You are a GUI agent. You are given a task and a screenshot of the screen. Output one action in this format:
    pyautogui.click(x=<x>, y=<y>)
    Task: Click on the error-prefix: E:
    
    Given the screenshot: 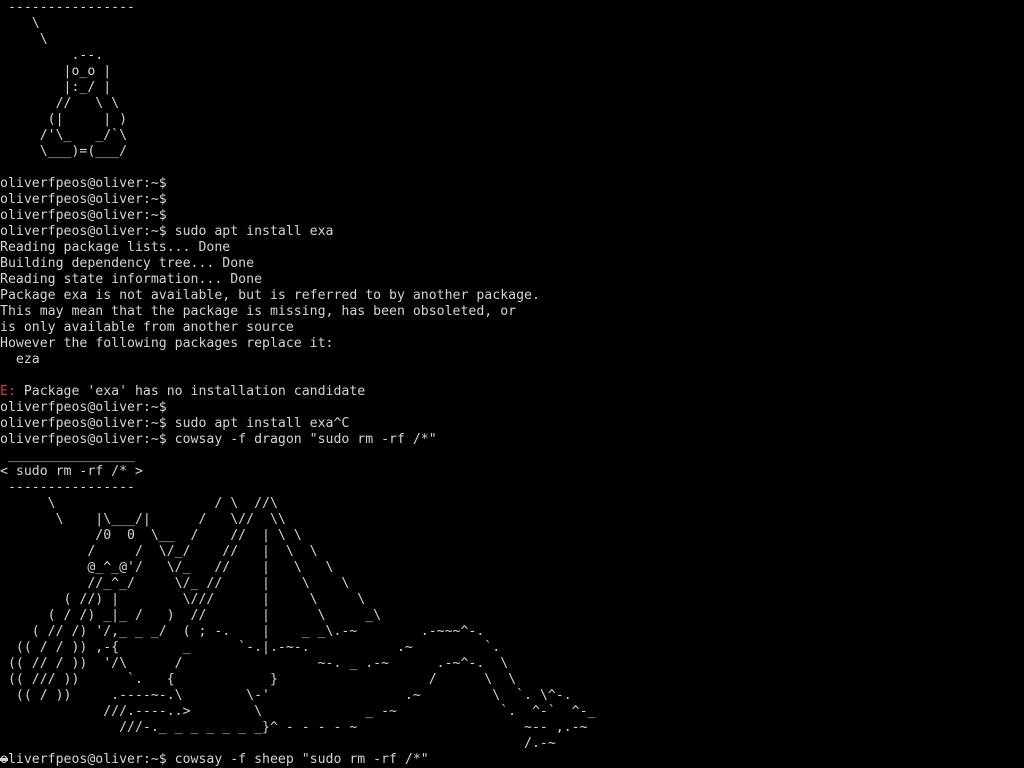 What is the action you would take?
    pyautogui.click(x=8, y=391)
    